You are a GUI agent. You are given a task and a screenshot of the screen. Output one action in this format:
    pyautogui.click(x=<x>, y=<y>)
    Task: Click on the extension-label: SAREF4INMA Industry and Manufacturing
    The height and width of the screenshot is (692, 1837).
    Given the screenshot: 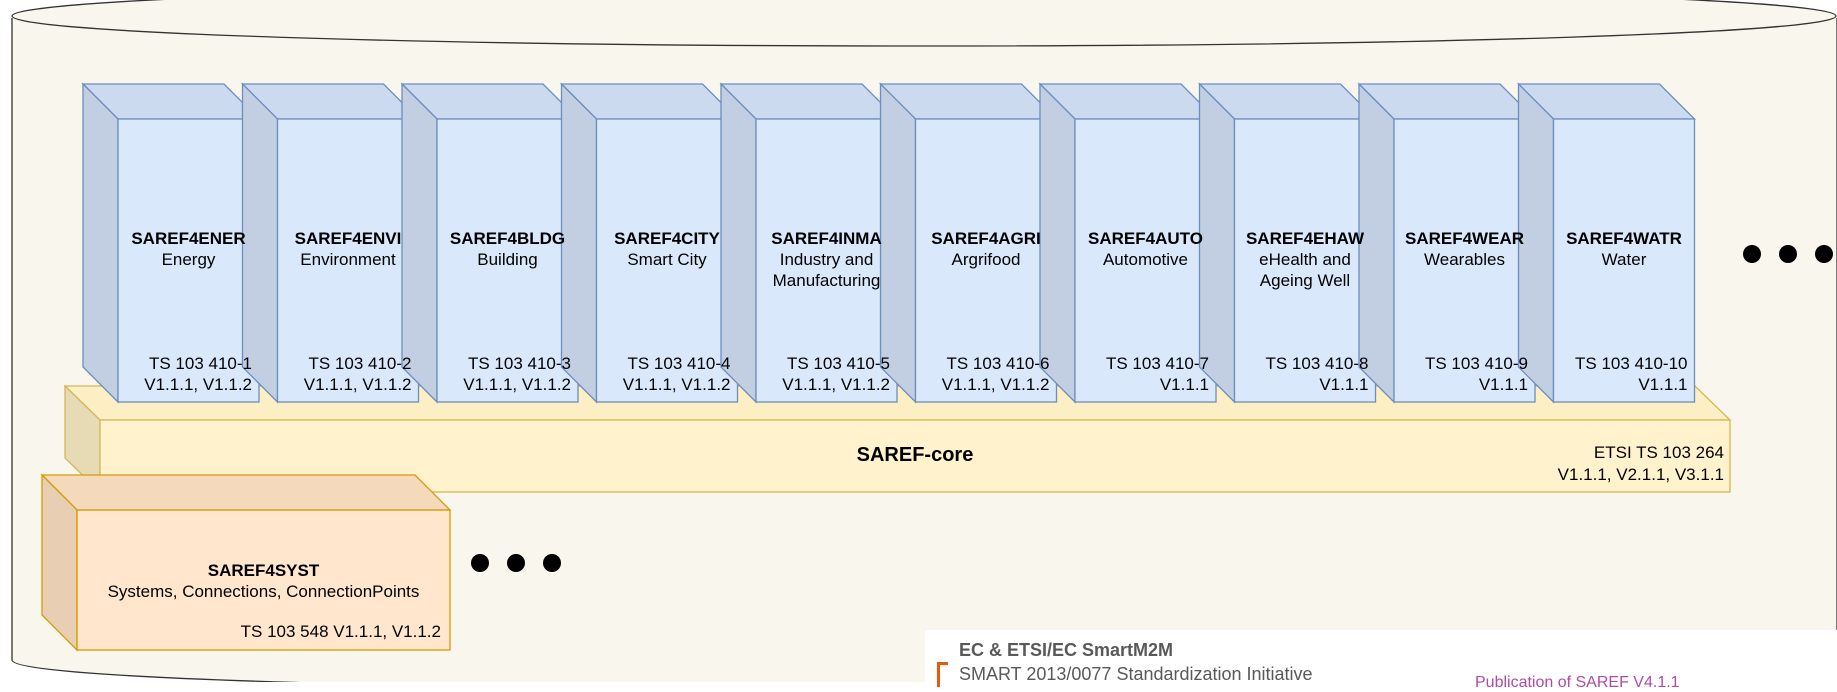 What is the action you would take?
    pyautogui.click(x=826, y=259)
    